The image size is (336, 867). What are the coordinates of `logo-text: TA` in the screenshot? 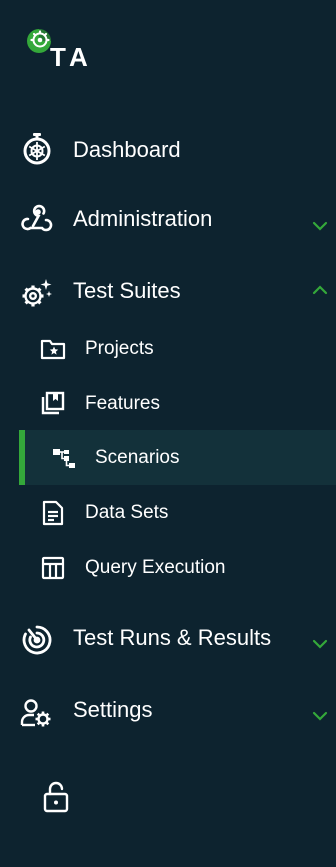 It's located at (71, 57).